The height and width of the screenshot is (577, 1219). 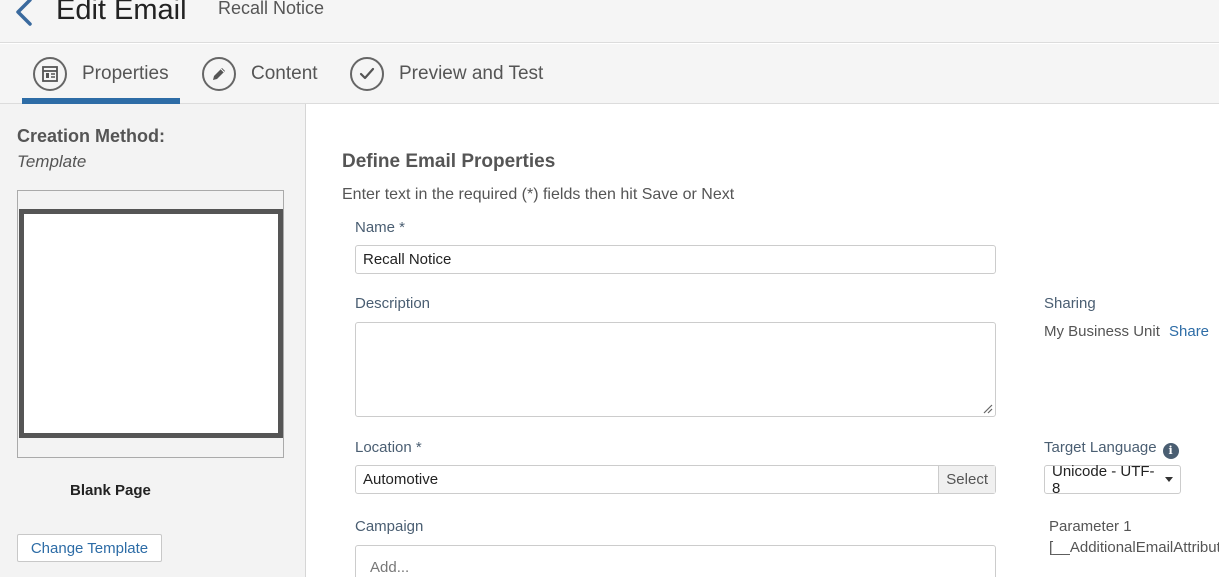 I want to click on template-thumbnail, so click(x=150, y=324).